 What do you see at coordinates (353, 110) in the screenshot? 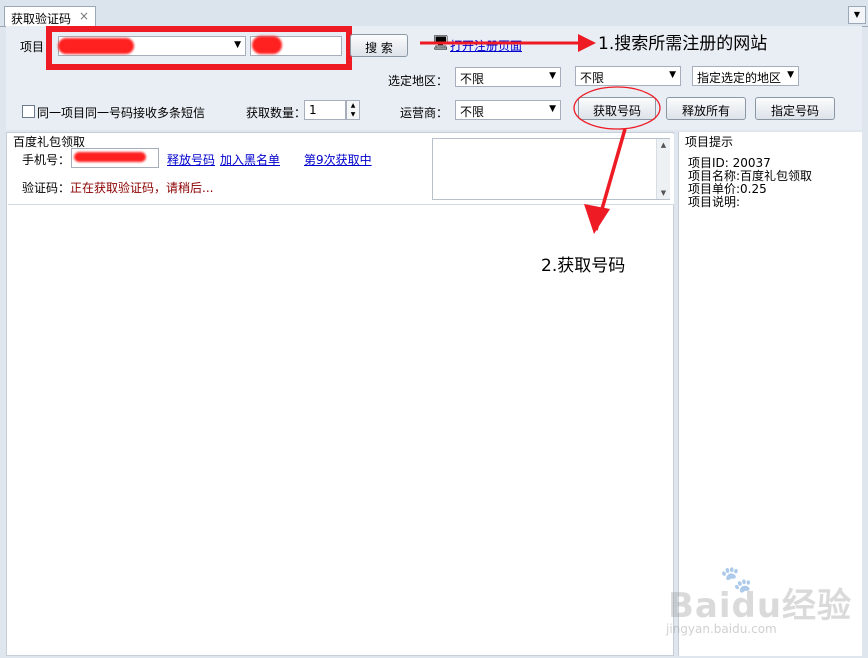
I see `fetch-count-stepper: ▲ ▼` at bounding box center [353, 110].